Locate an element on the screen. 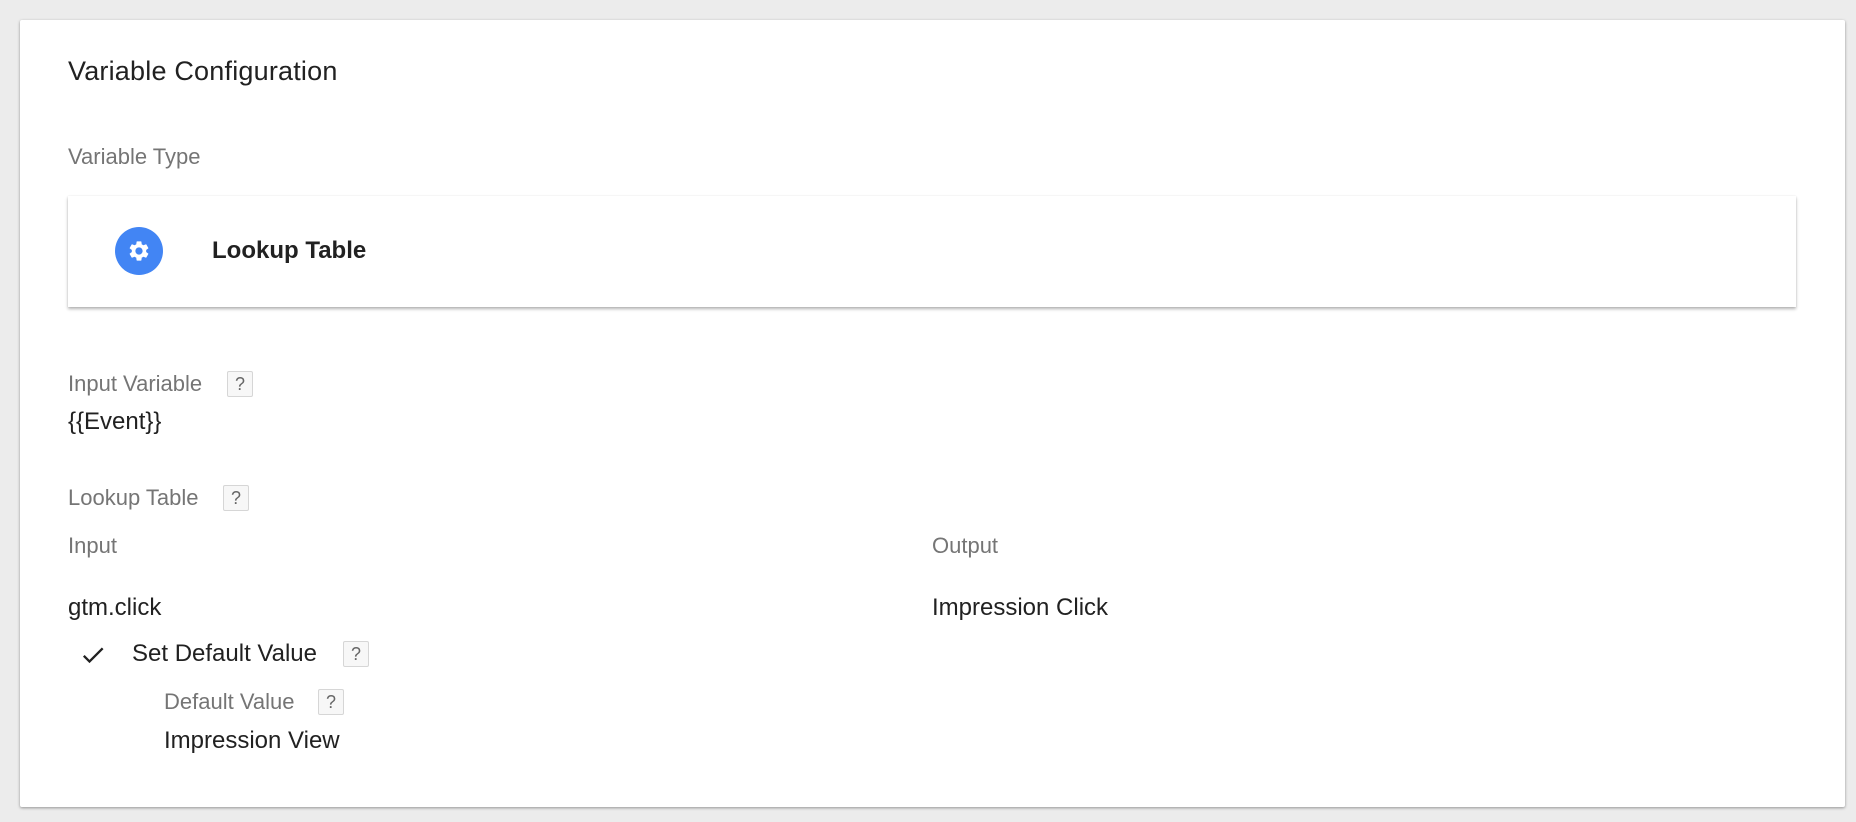 This screenshot has height=822, width=1856. default-value-value: Impression View is located at coordinates (252, 740).